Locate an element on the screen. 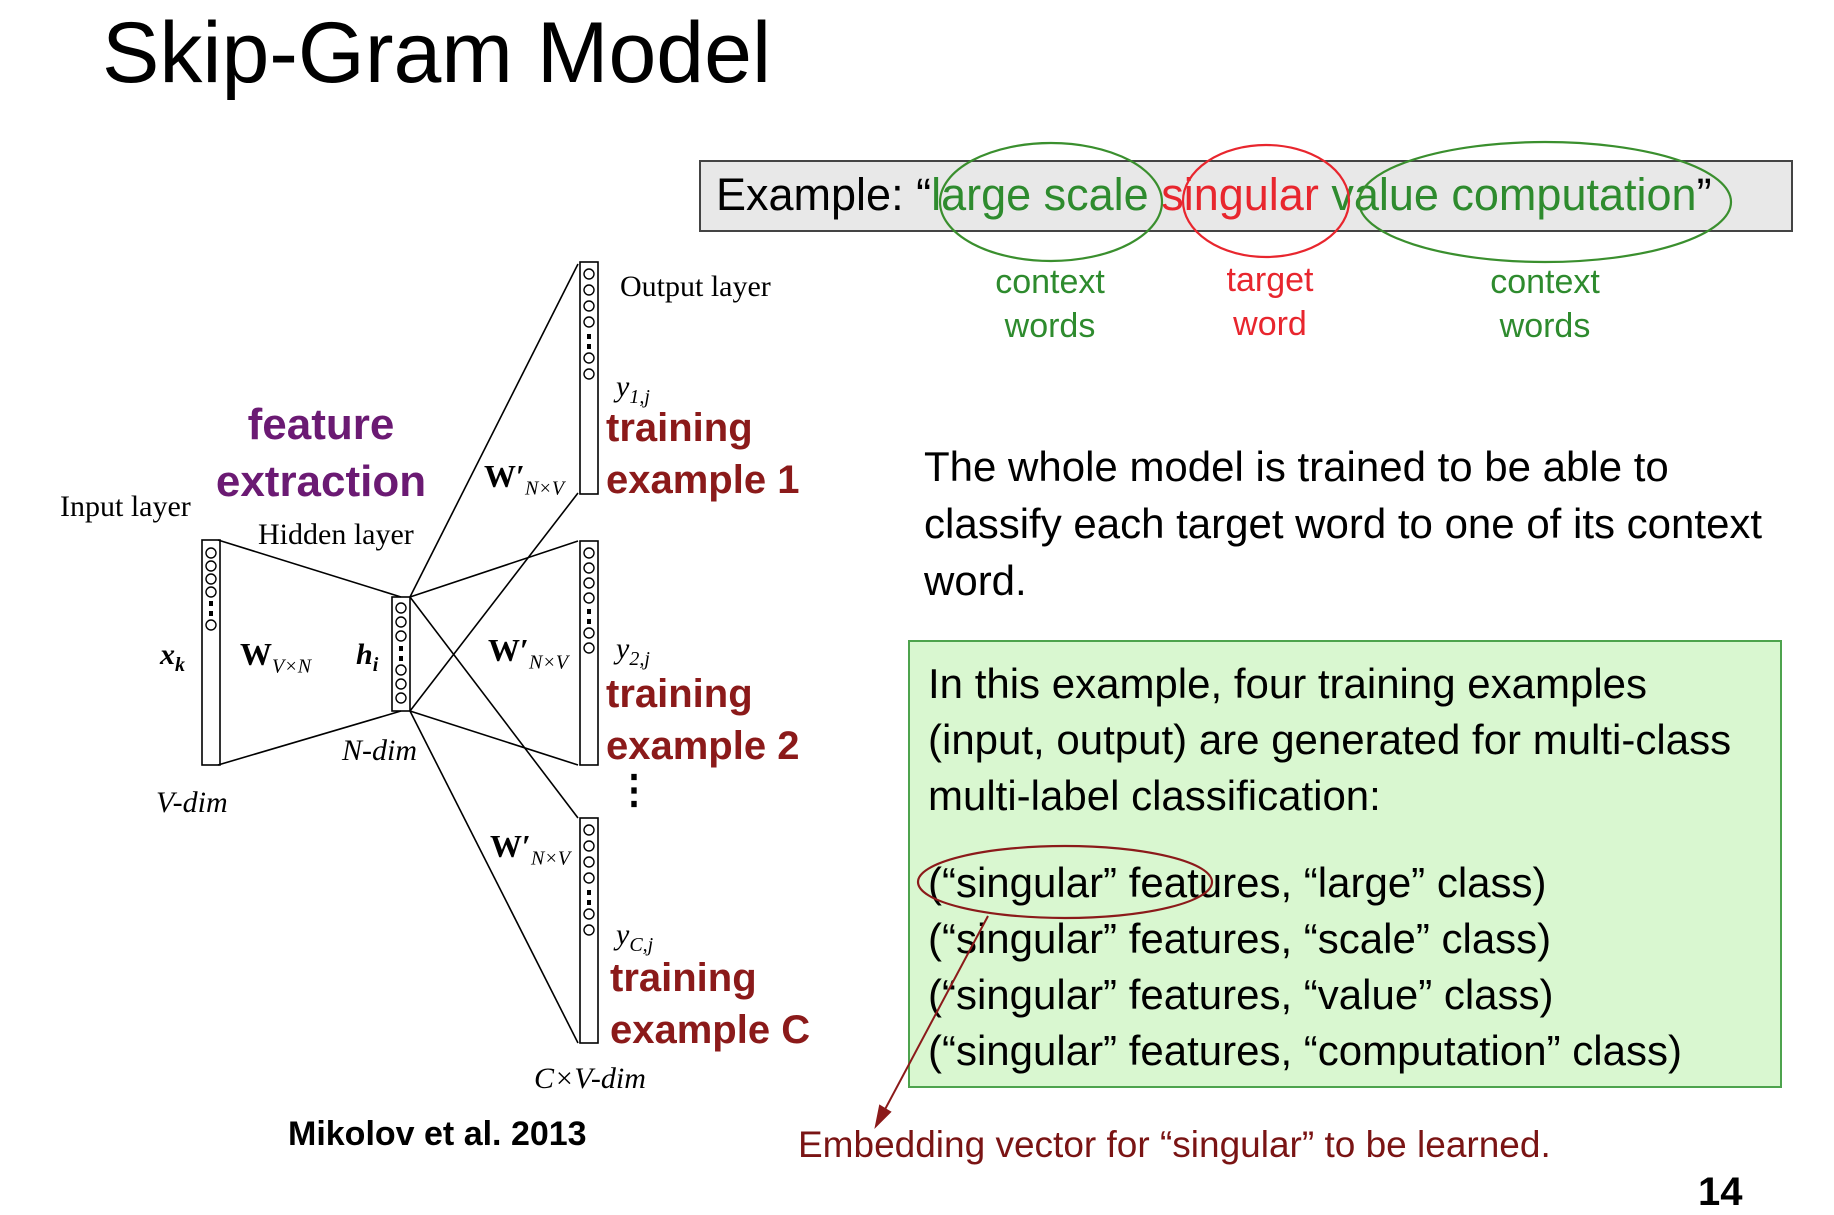  output-layer-c-box is located at coordinates (589, 930).